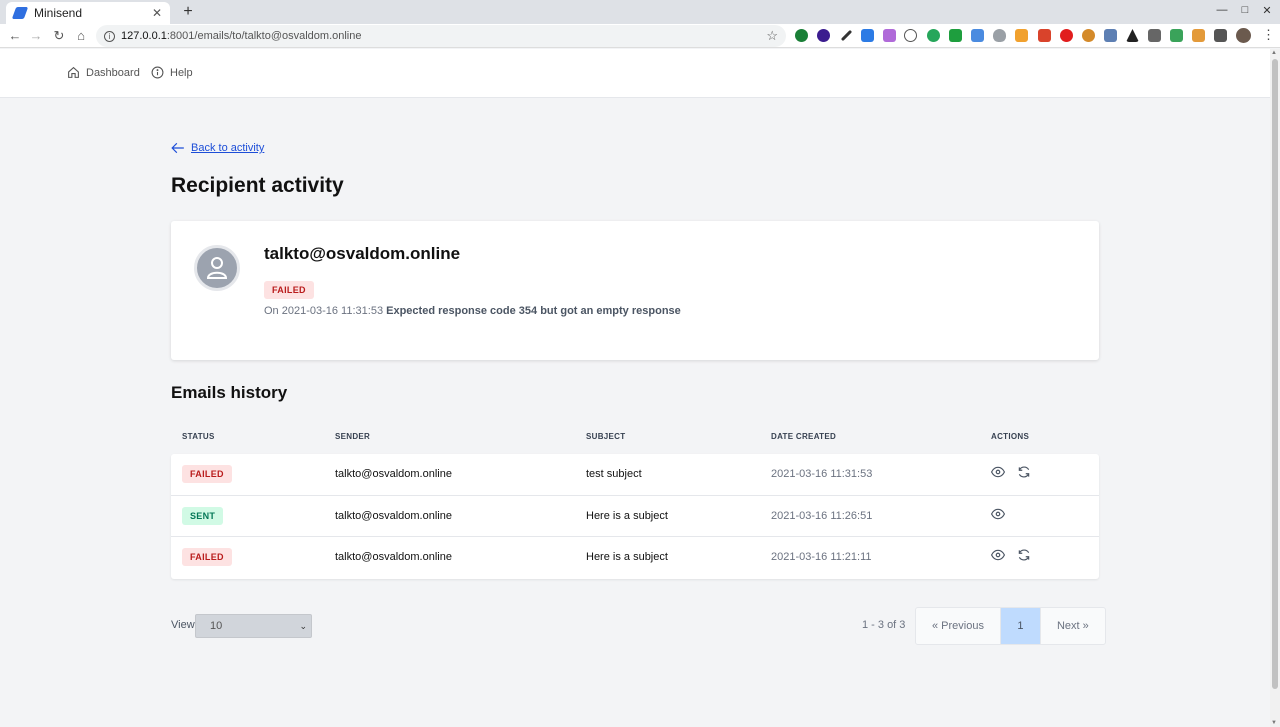 This screenshot has height=727, width=1280. I want to click on per-page-select: 10 ⌄, so click(253, 626).